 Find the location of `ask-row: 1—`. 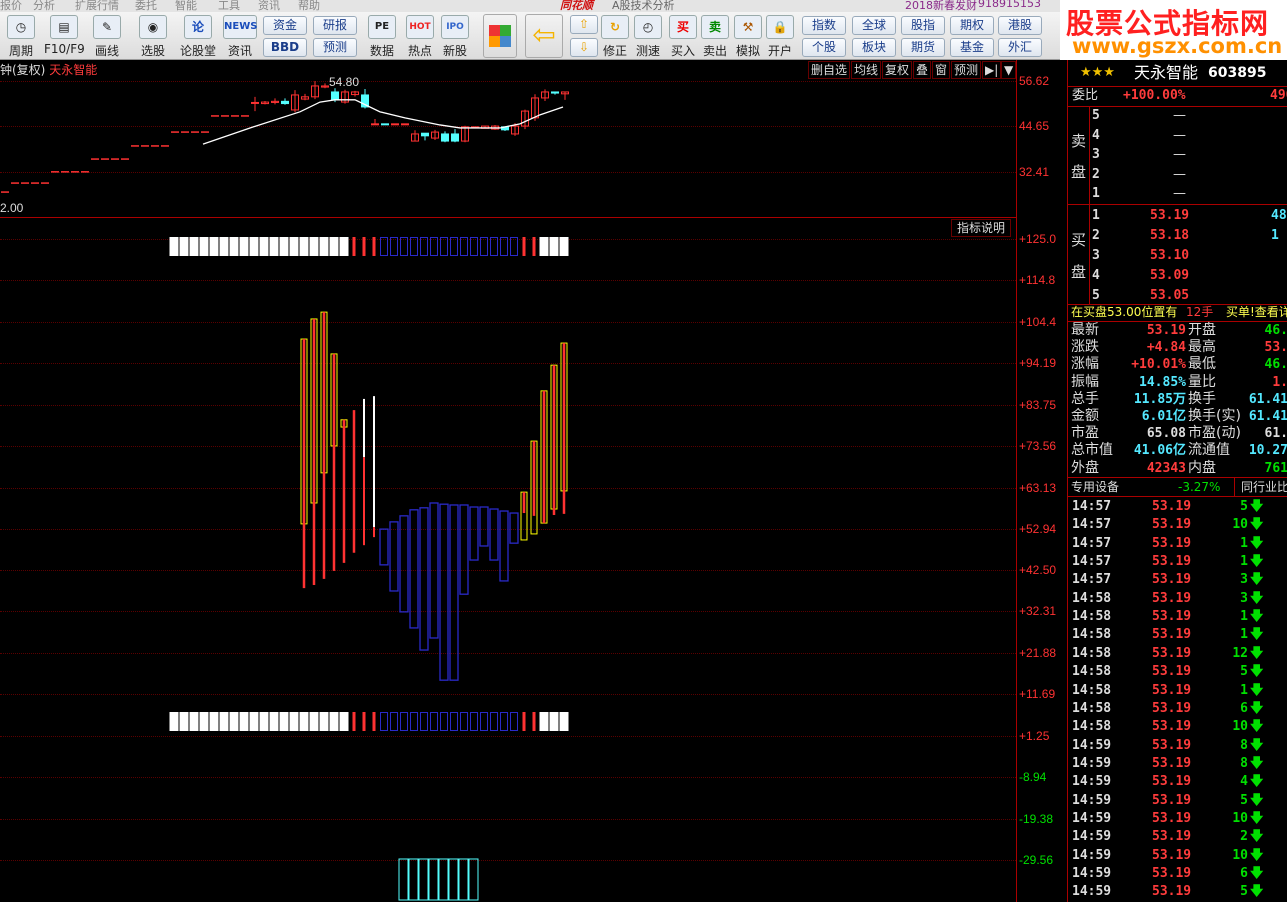

ask-row: 1— is located at coordinates (1177, 194).